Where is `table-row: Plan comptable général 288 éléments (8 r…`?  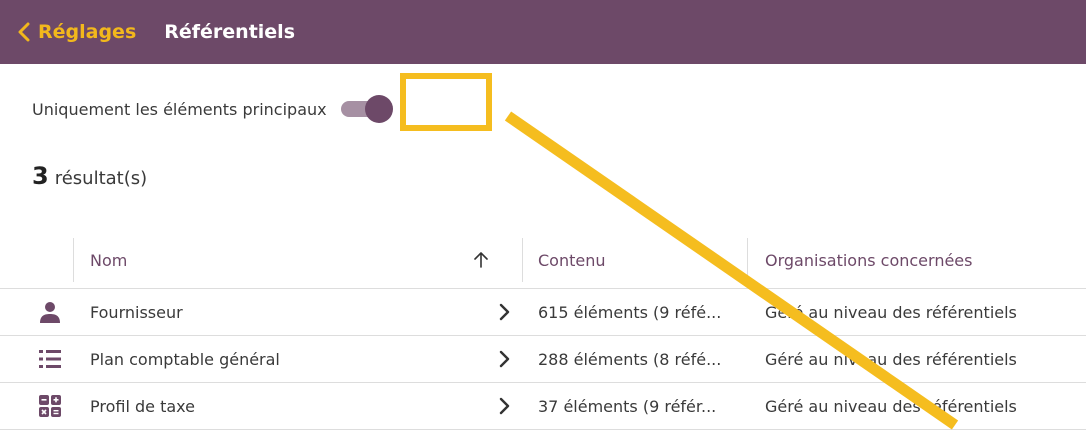 table-row: Plan comptable général 288 éléments (8 r… is located at coordinates (543, 359).